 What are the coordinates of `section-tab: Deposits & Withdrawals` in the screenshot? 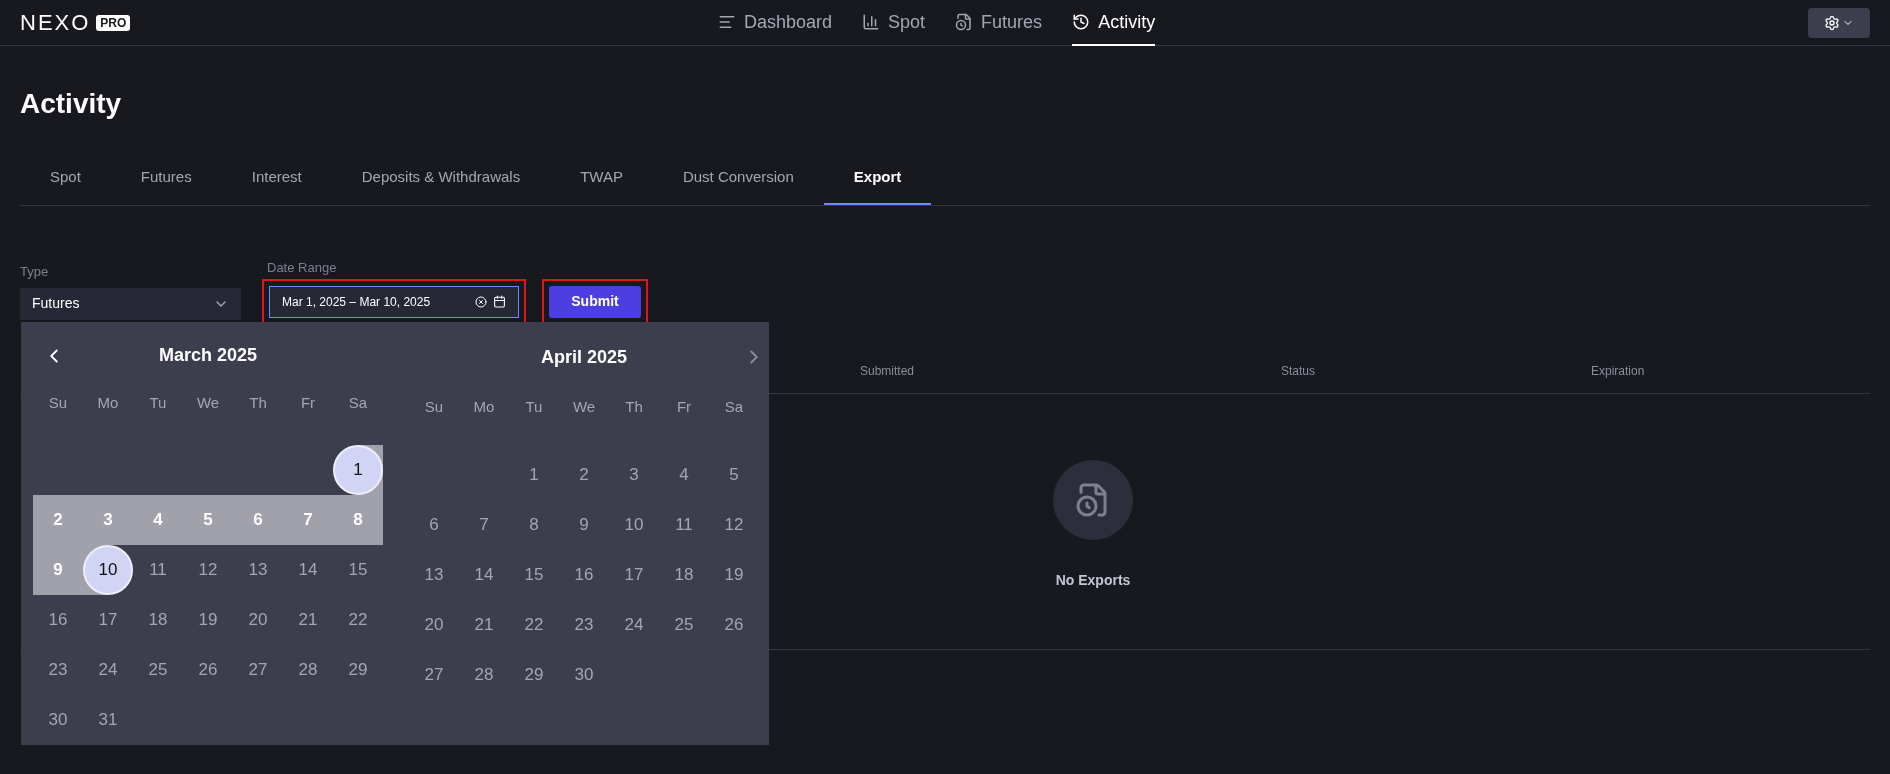 It's located at (441, 178).